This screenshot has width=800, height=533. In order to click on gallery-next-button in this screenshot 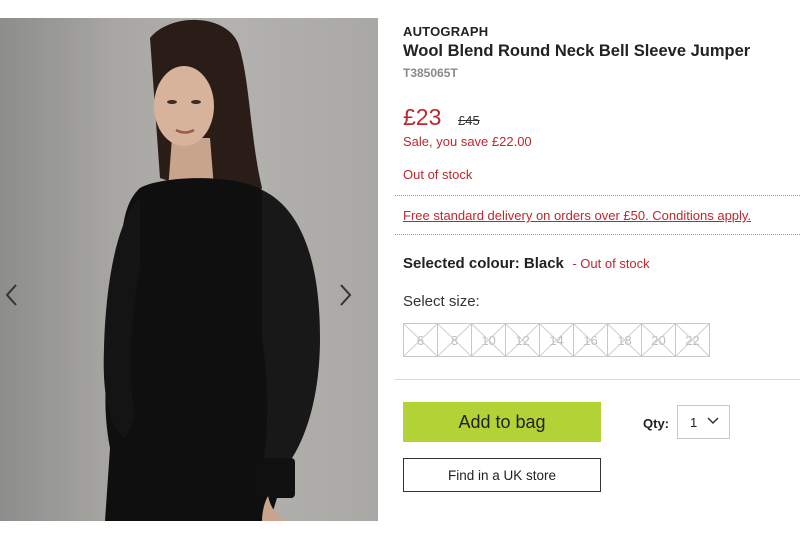, I will do `click(351, 300)`.